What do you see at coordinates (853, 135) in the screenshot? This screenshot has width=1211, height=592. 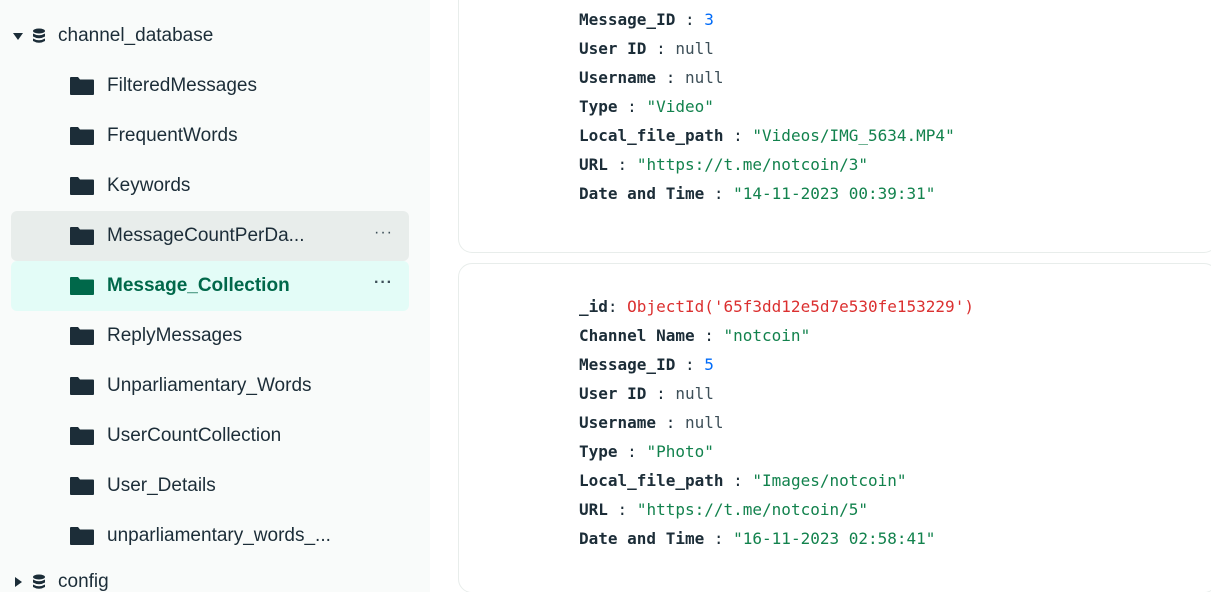 I see `field-value: "Videos/IMG_5634.MP4"` at bounding box center [853, 135].